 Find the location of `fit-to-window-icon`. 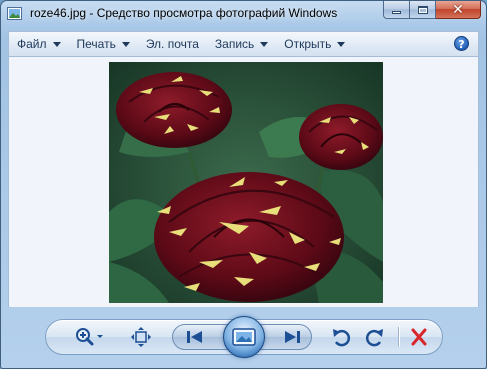

fit-to-window-icon is located at coordinates (141, 337).